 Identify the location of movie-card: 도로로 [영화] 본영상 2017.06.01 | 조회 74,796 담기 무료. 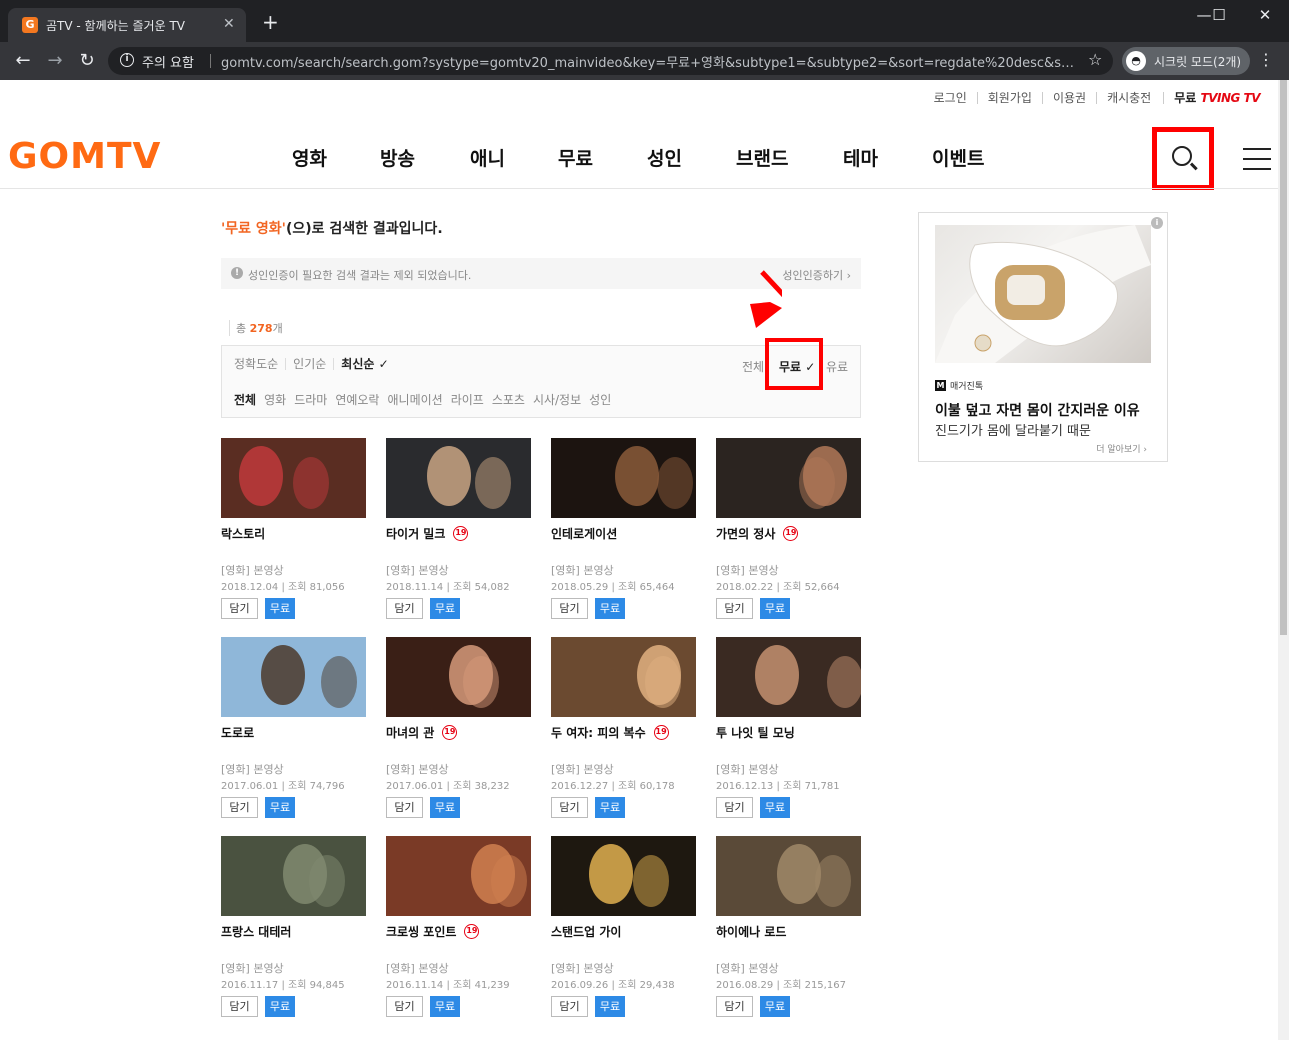
(293, 732).